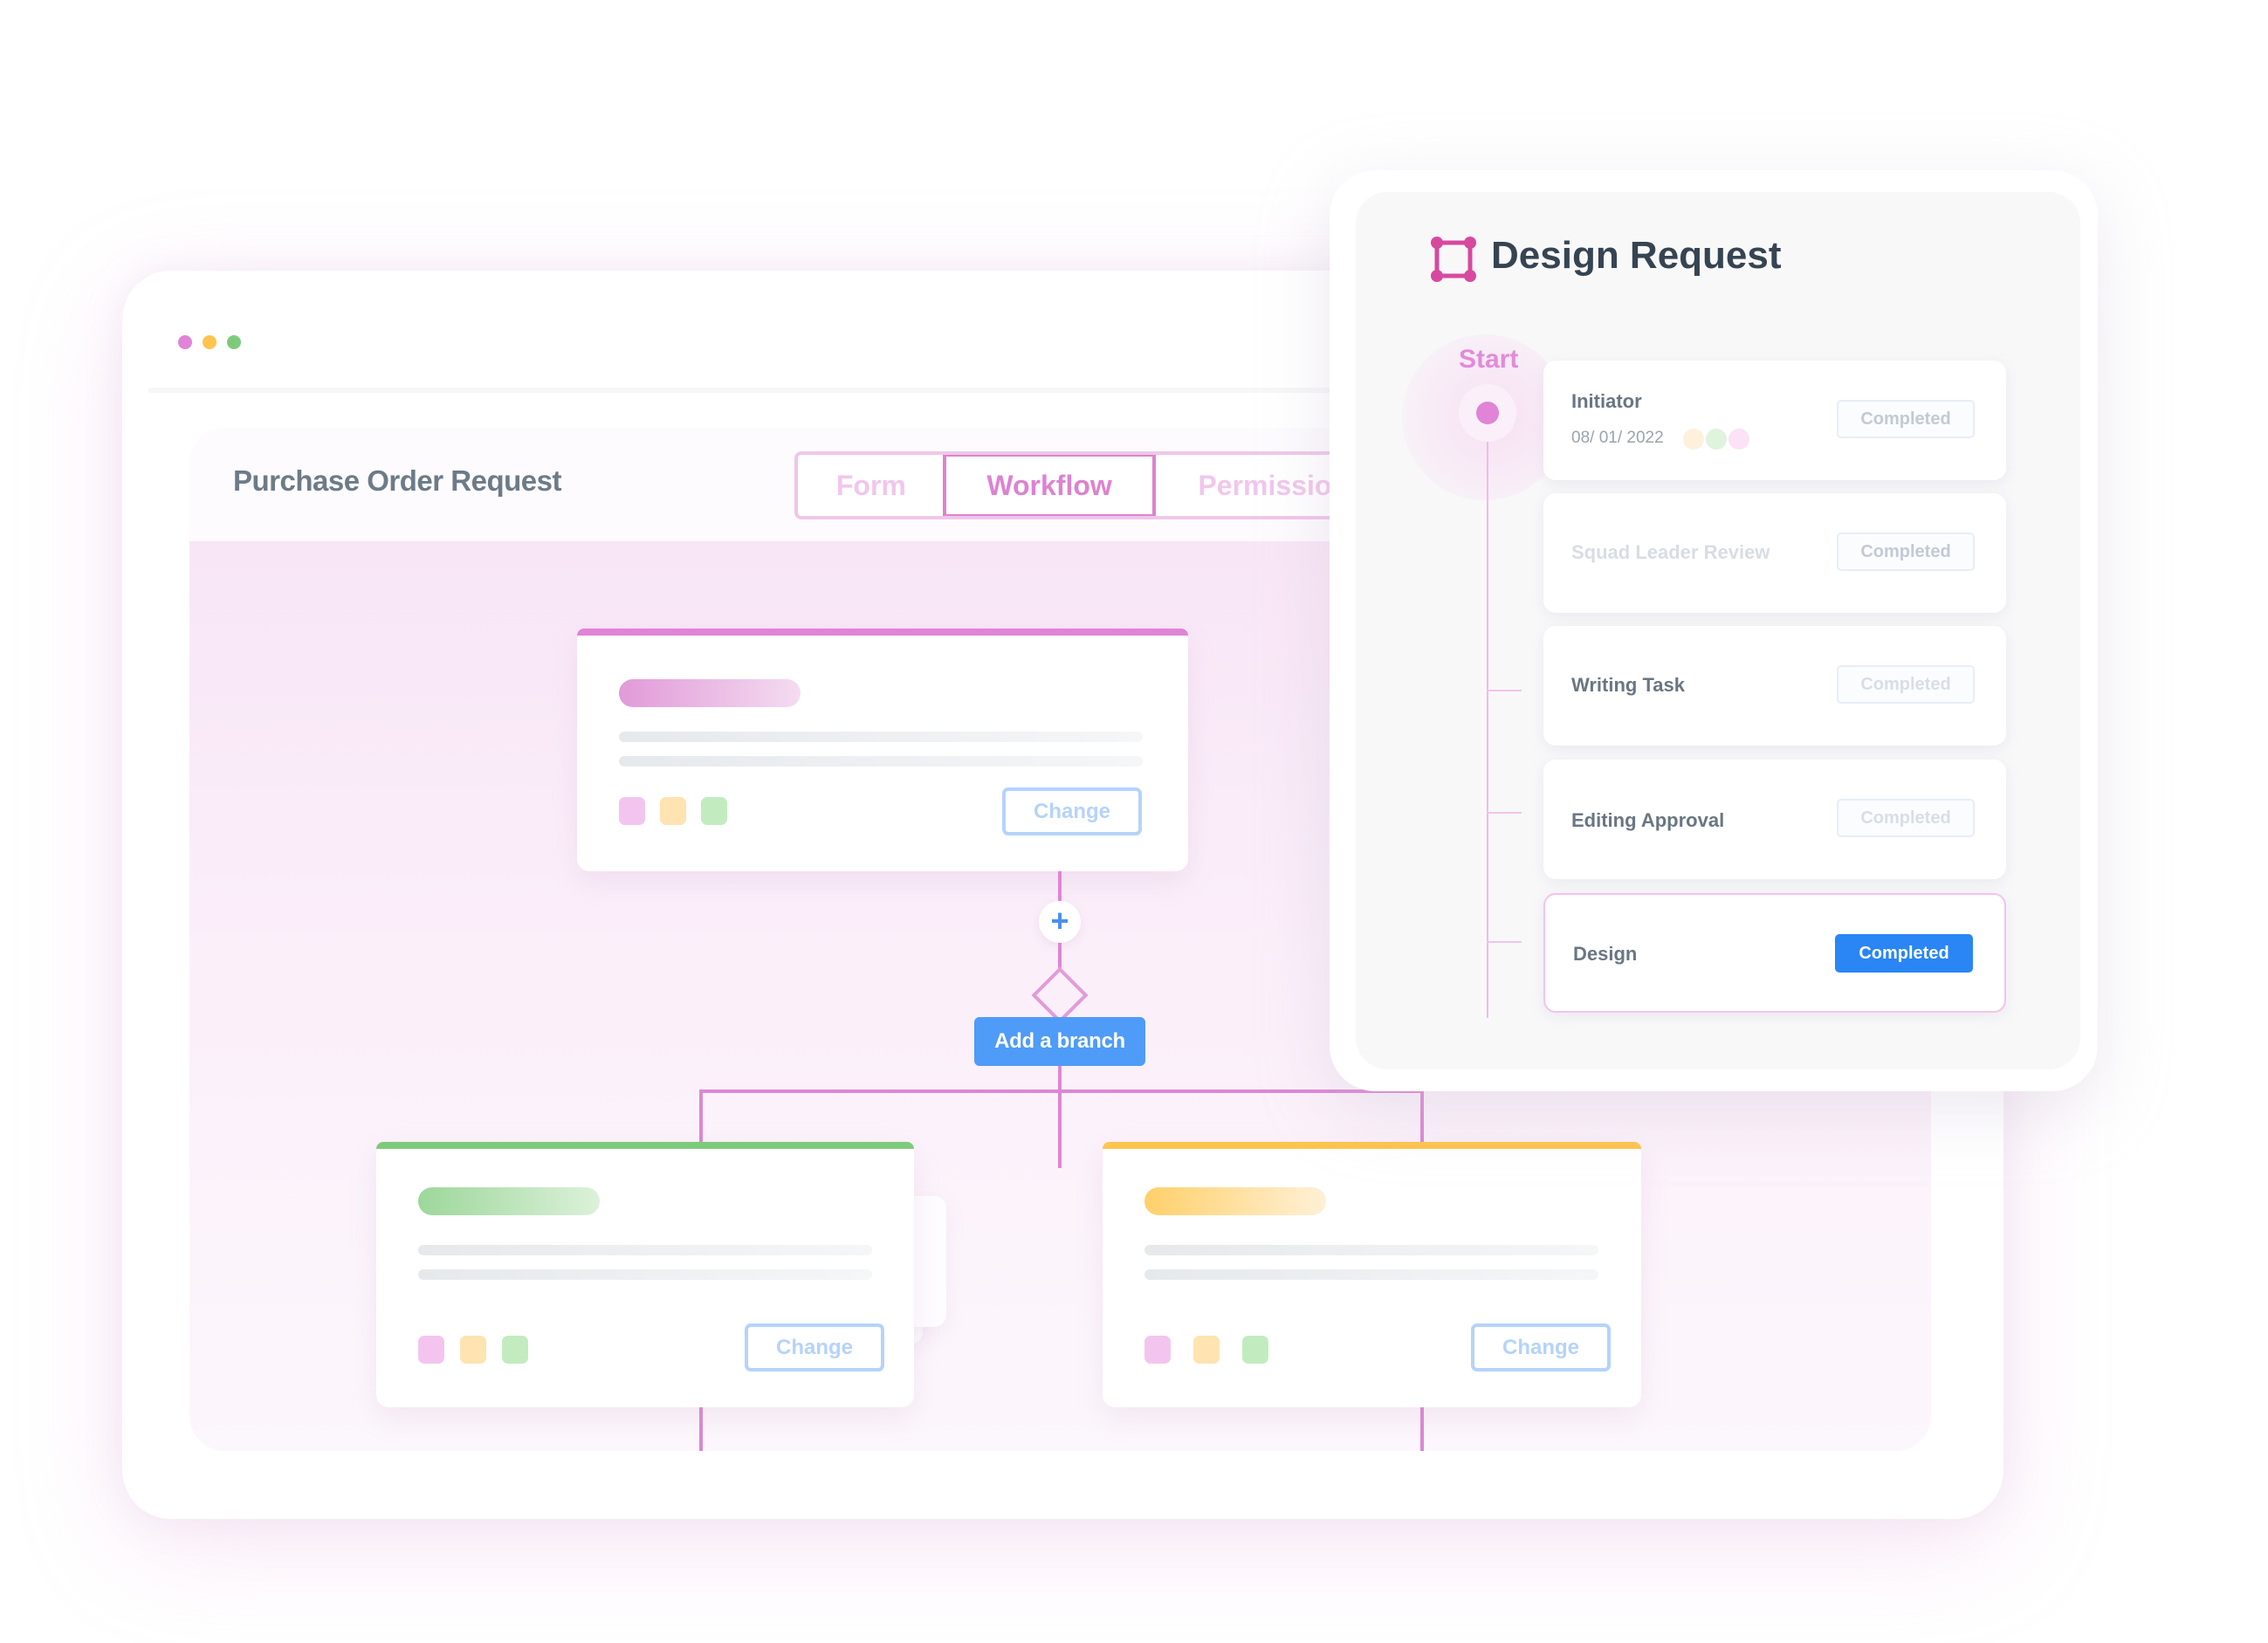 The width and height of the screenshot is (2268, 1643). I want to click on window-controls, so click(210, 342).